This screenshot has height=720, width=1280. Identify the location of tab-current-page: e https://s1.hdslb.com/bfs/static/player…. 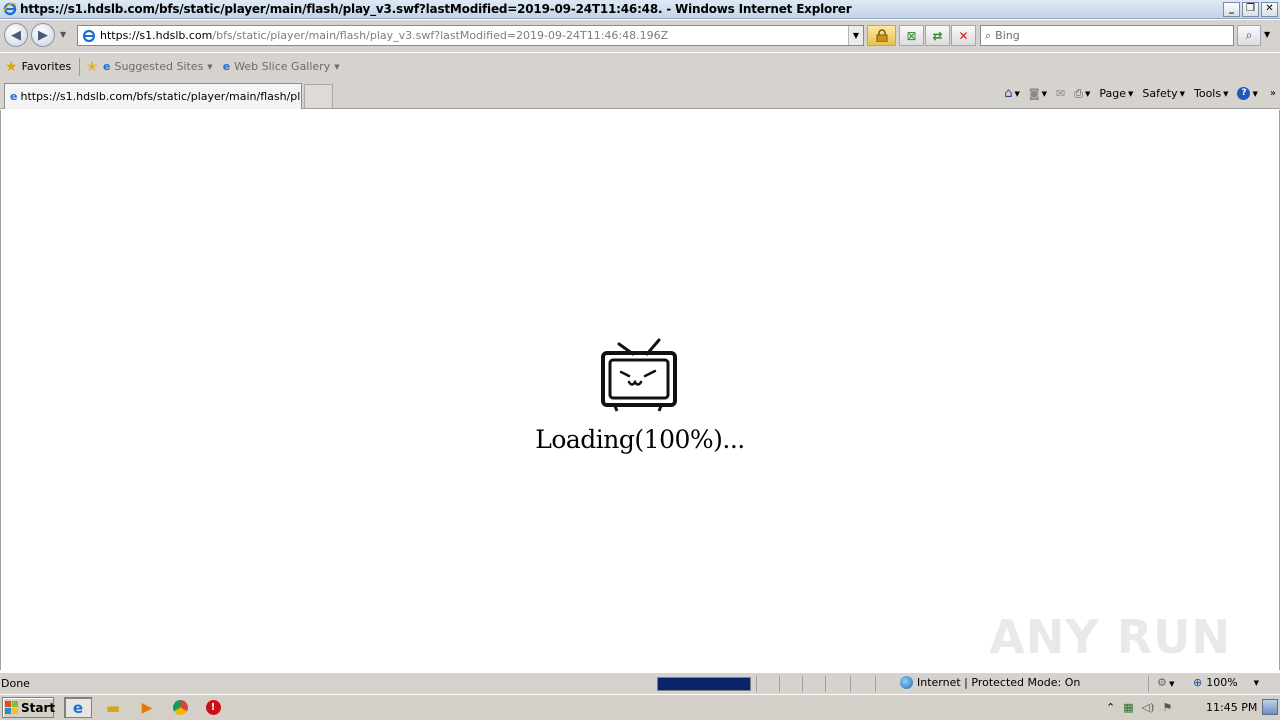
(153, 96).